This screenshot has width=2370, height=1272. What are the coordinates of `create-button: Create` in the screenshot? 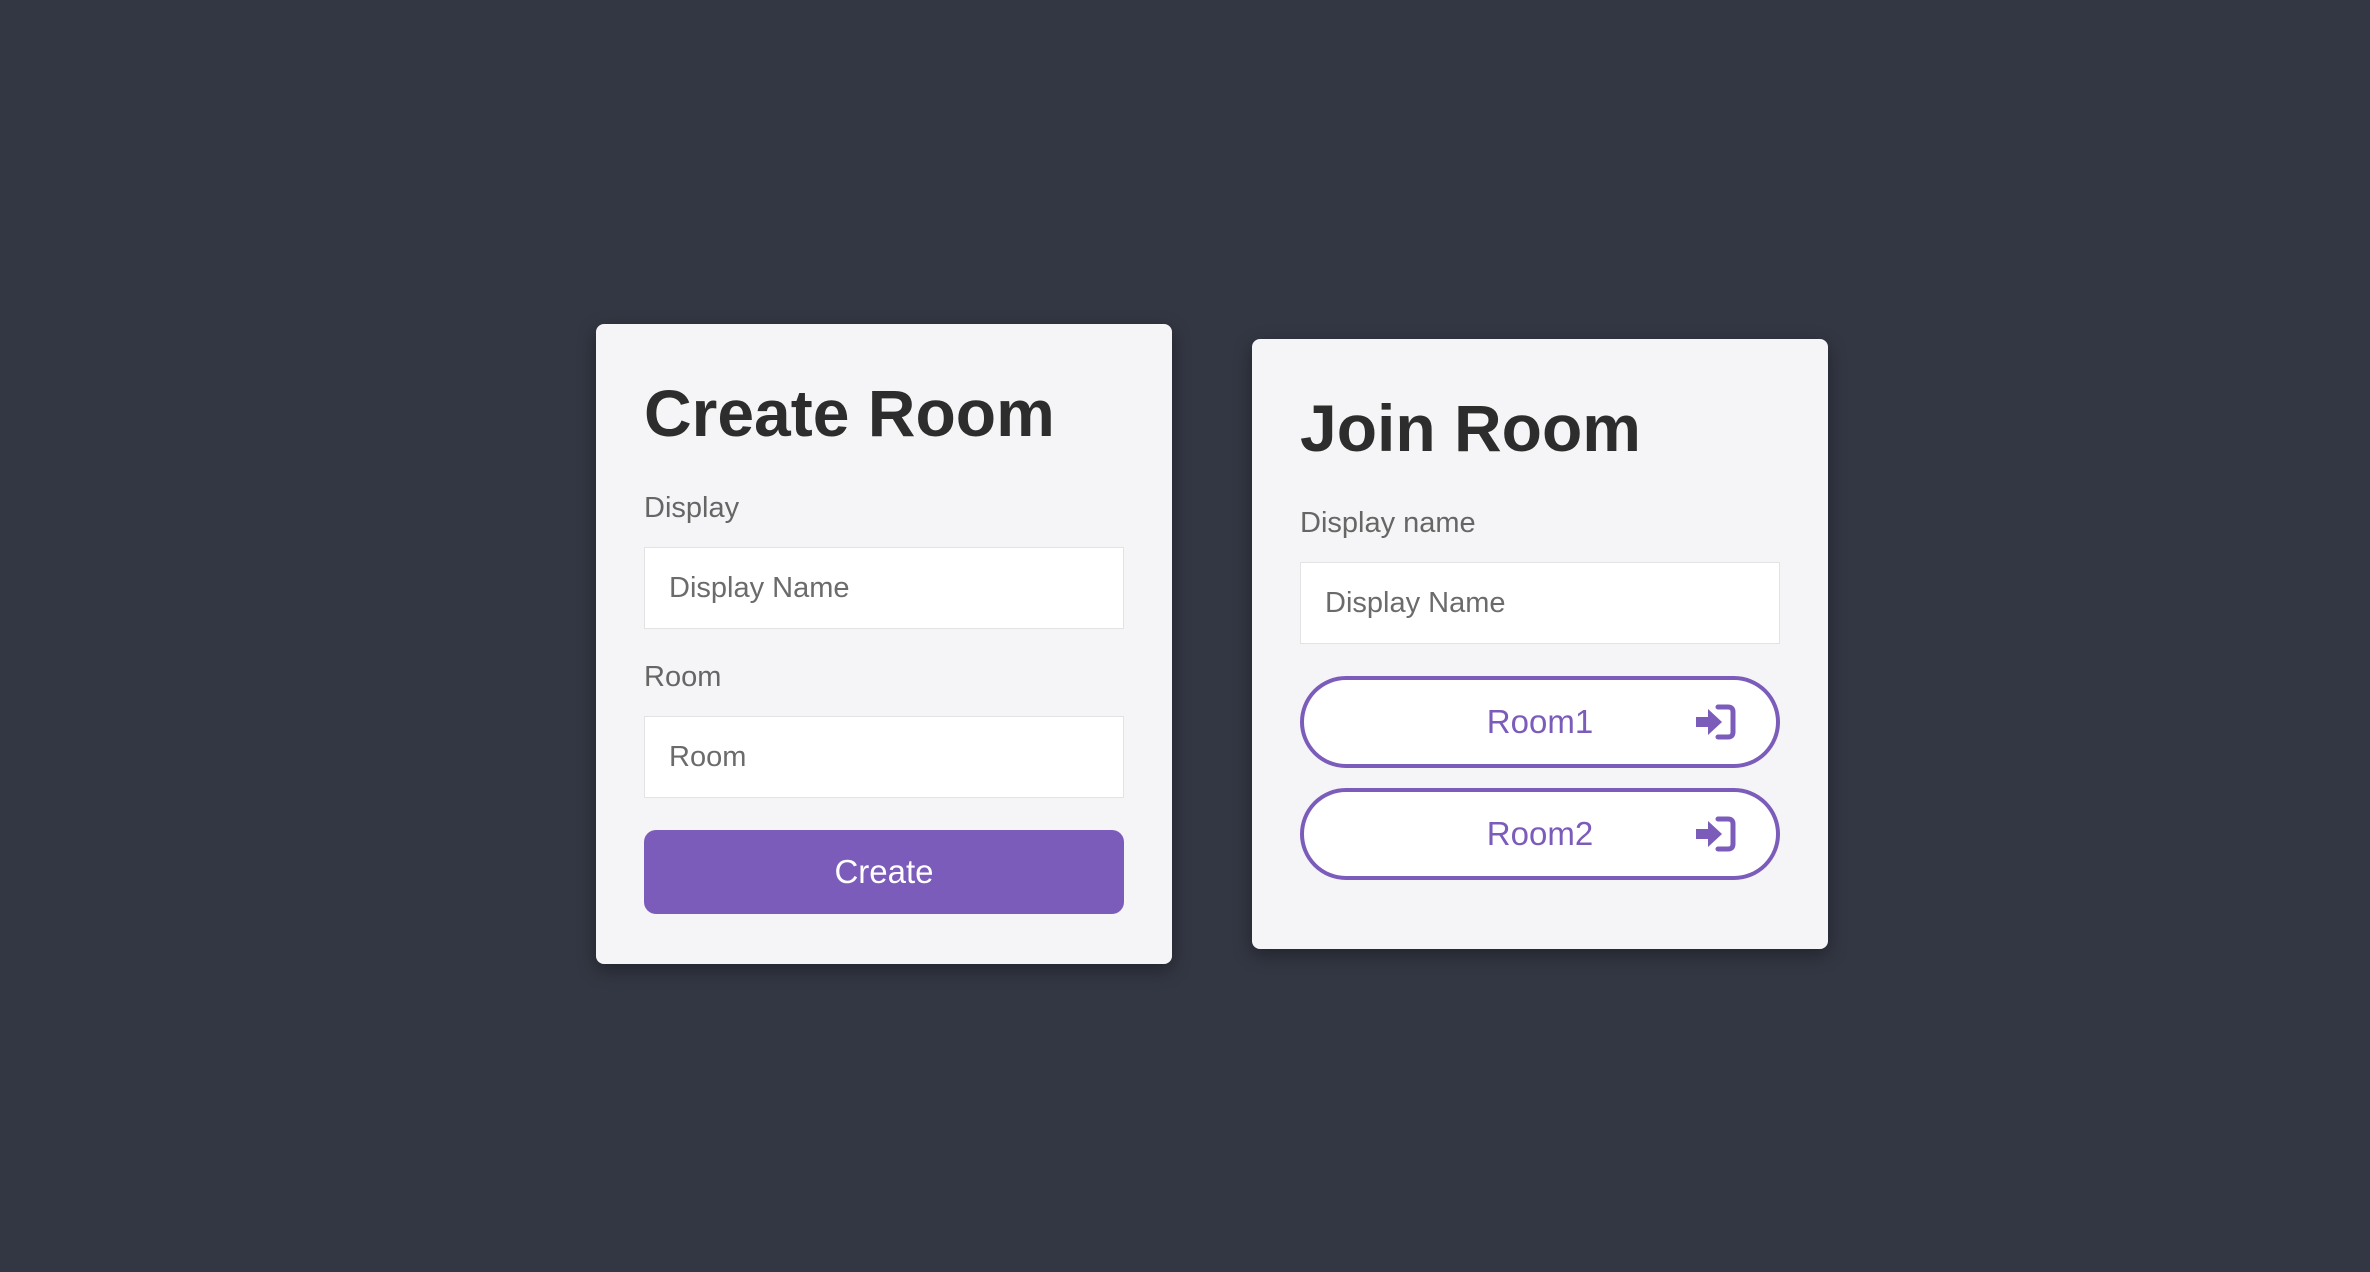 It's located at (884, 872).